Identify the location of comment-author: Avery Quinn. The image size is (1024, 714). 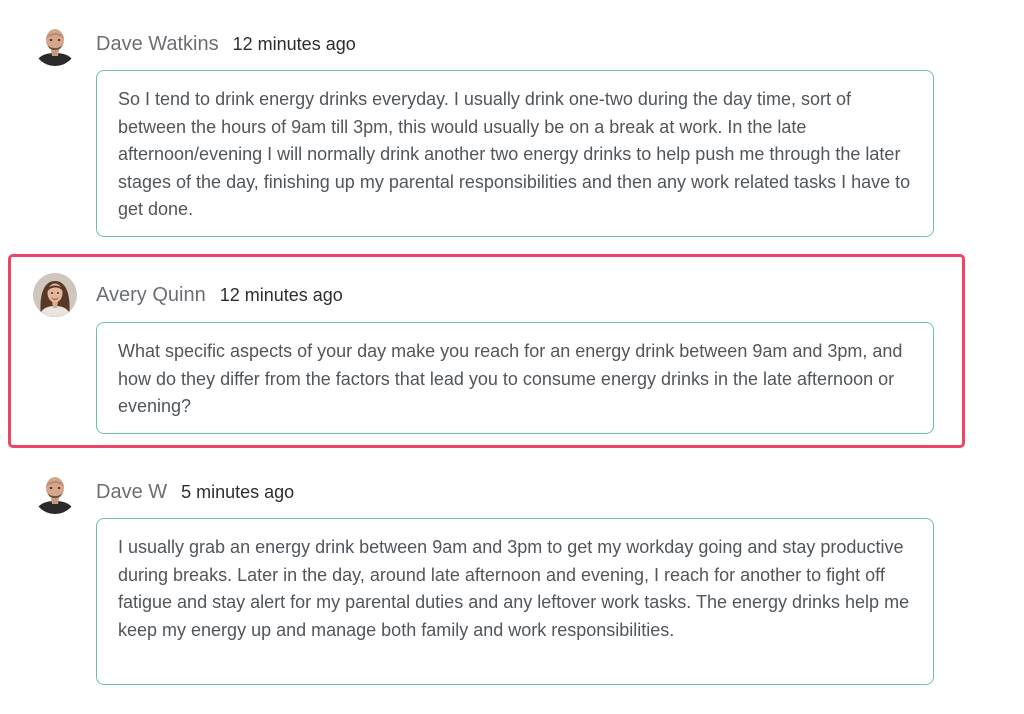
(151, 295).